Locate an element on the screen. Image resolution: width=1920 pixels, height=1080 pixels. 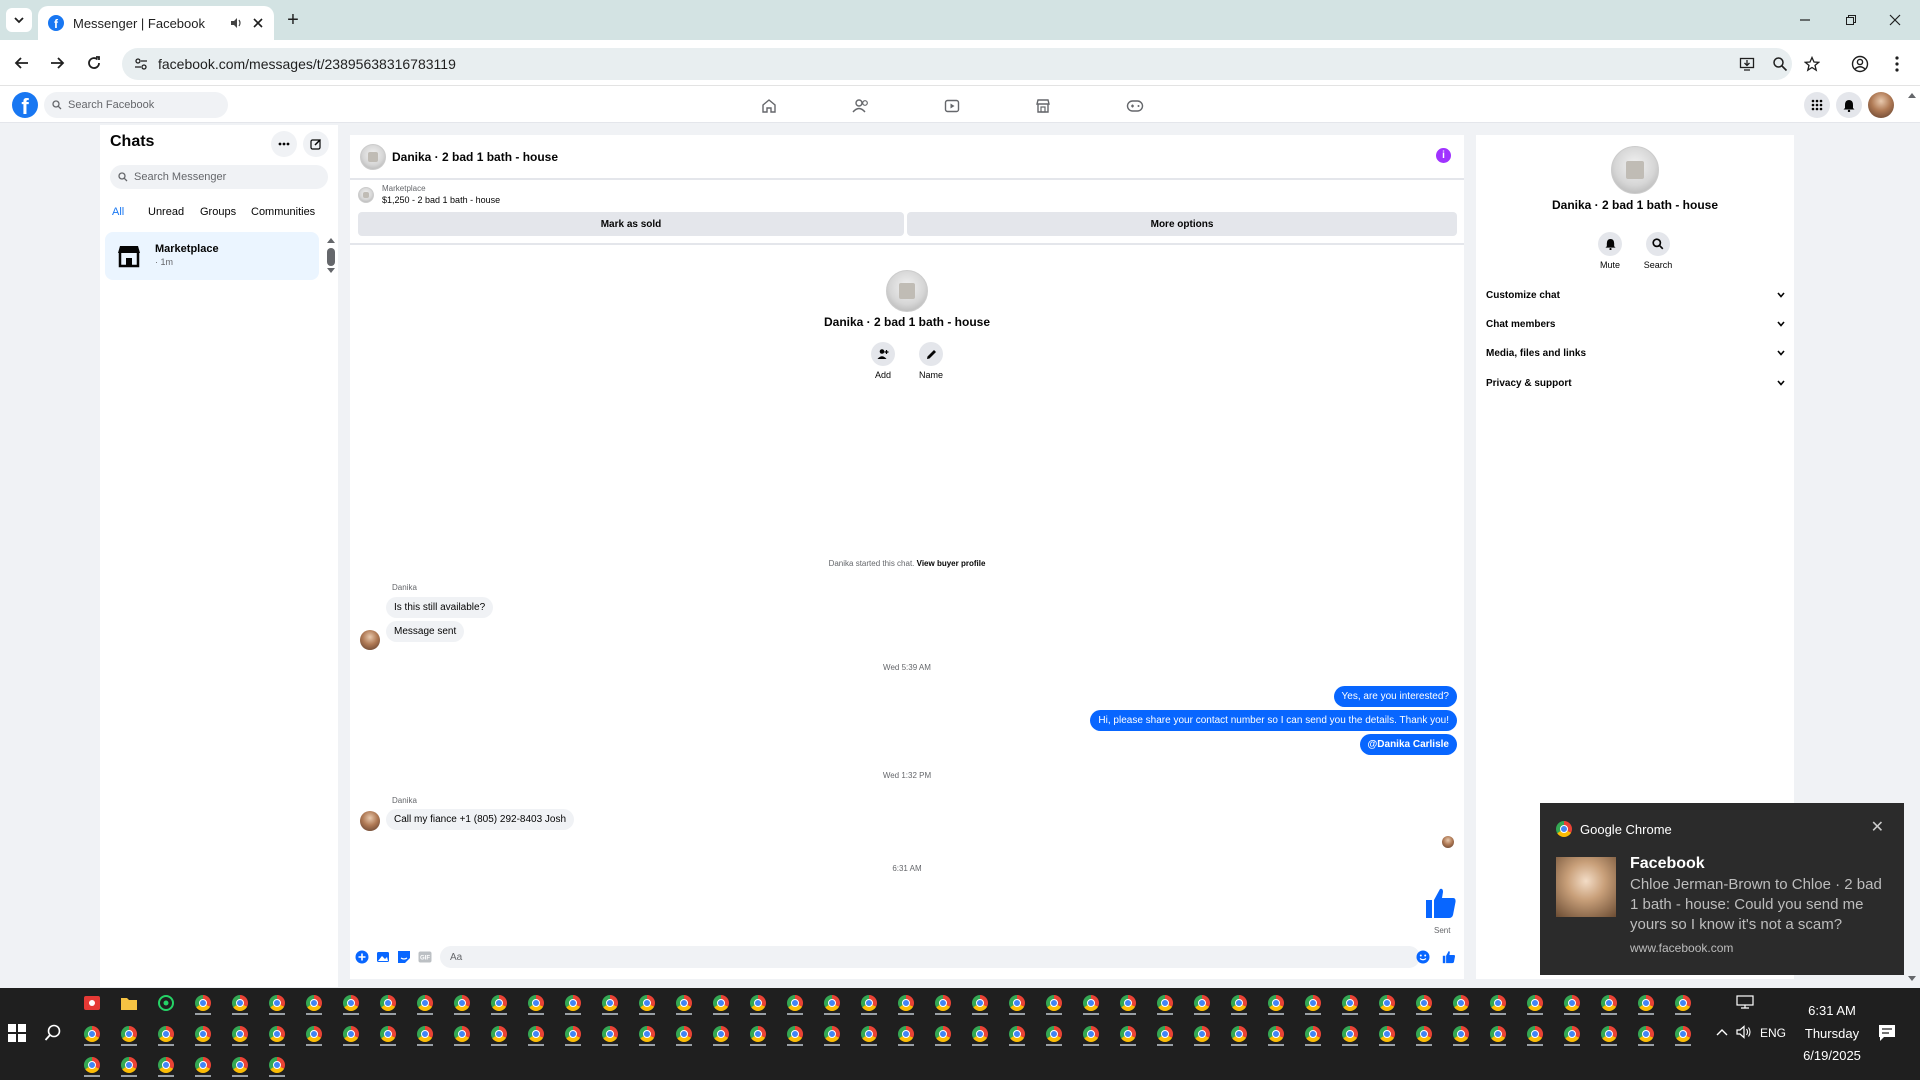
mark-as-sold-button: Mark as sold is located at coordinates (631, 224).